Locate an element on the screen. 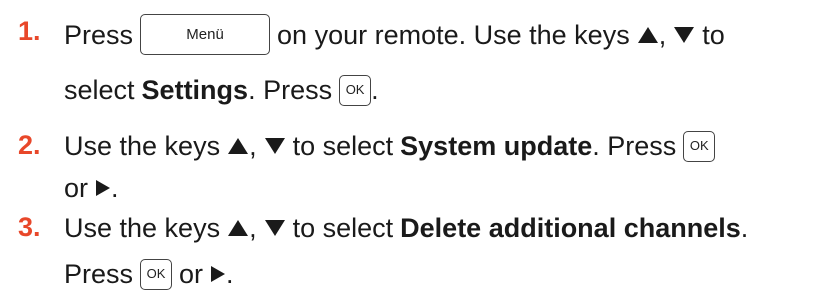 Image resolution: width=814 pixels, height=302 pixels. step-1-comma: , is located at coordinates (662, 34).